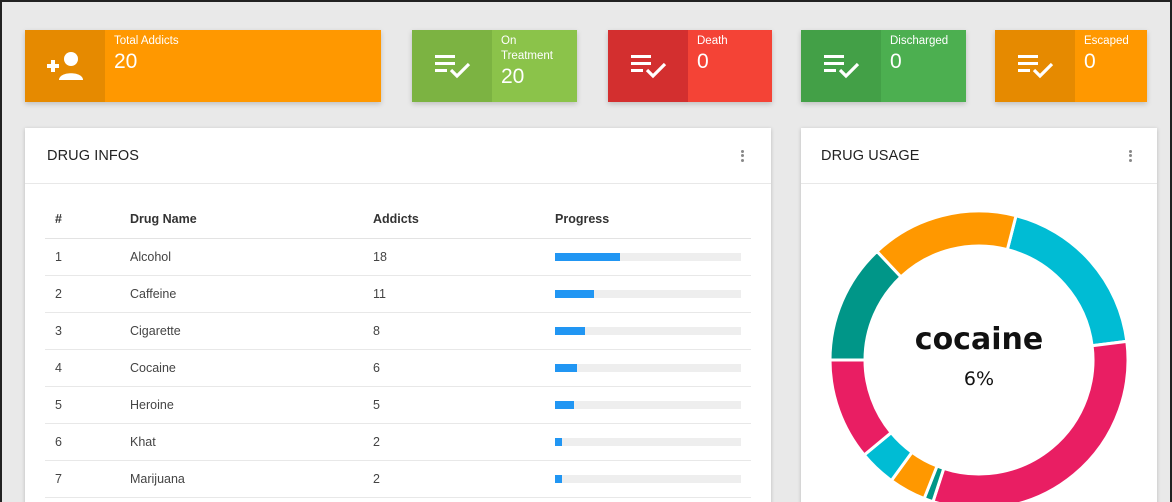 This screenshot has width=1172, height=502. I want to click on table-row: 3 Cigarette 8, so click(398, 331).